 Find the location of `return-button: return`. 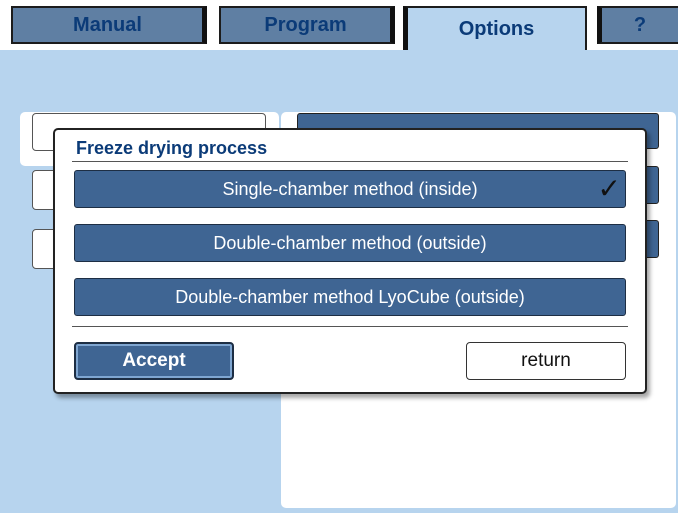

return-button: return is located at coordinates (546, 361).